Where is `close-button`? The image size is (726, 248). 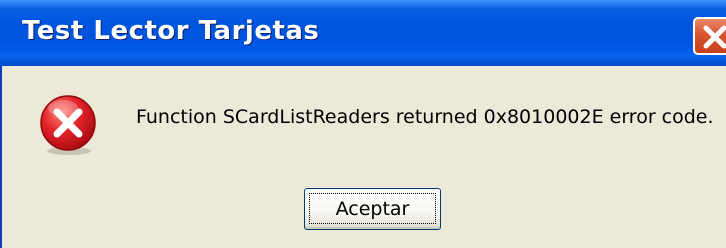
close-button is located at coordinates (709, 36).